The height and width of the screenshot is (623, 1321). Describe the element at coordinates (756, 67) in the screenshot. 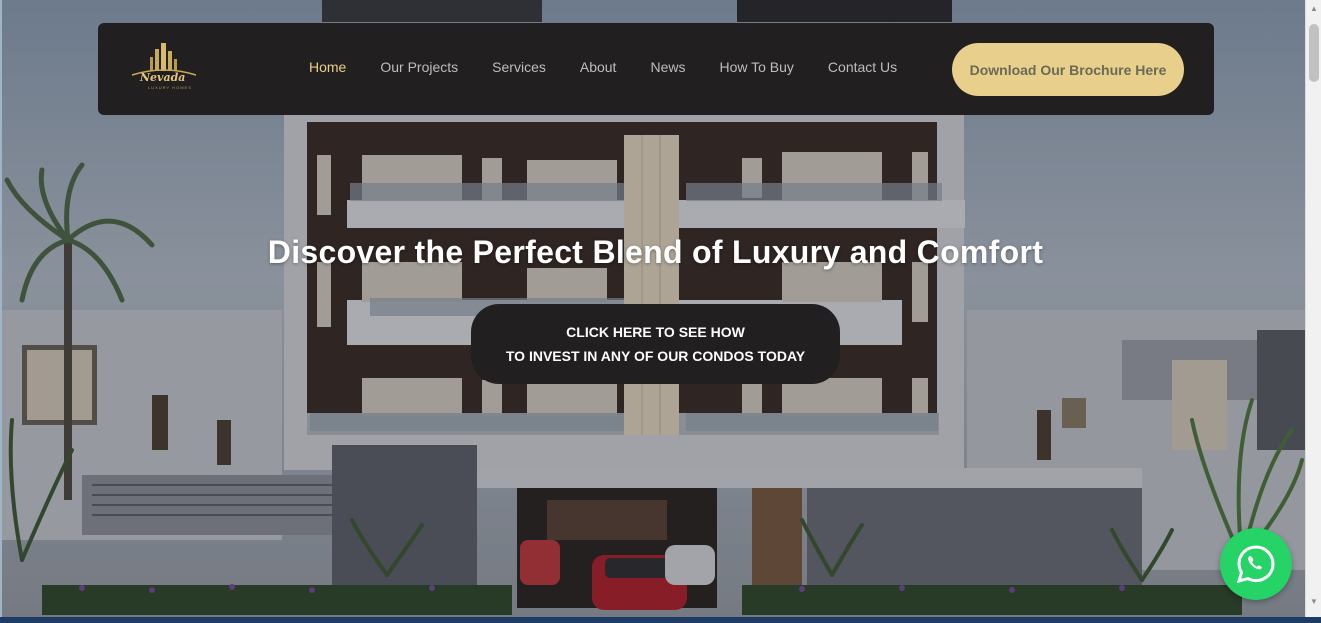

I see `nav-link-how-to-buy: How To Buy` at that location.